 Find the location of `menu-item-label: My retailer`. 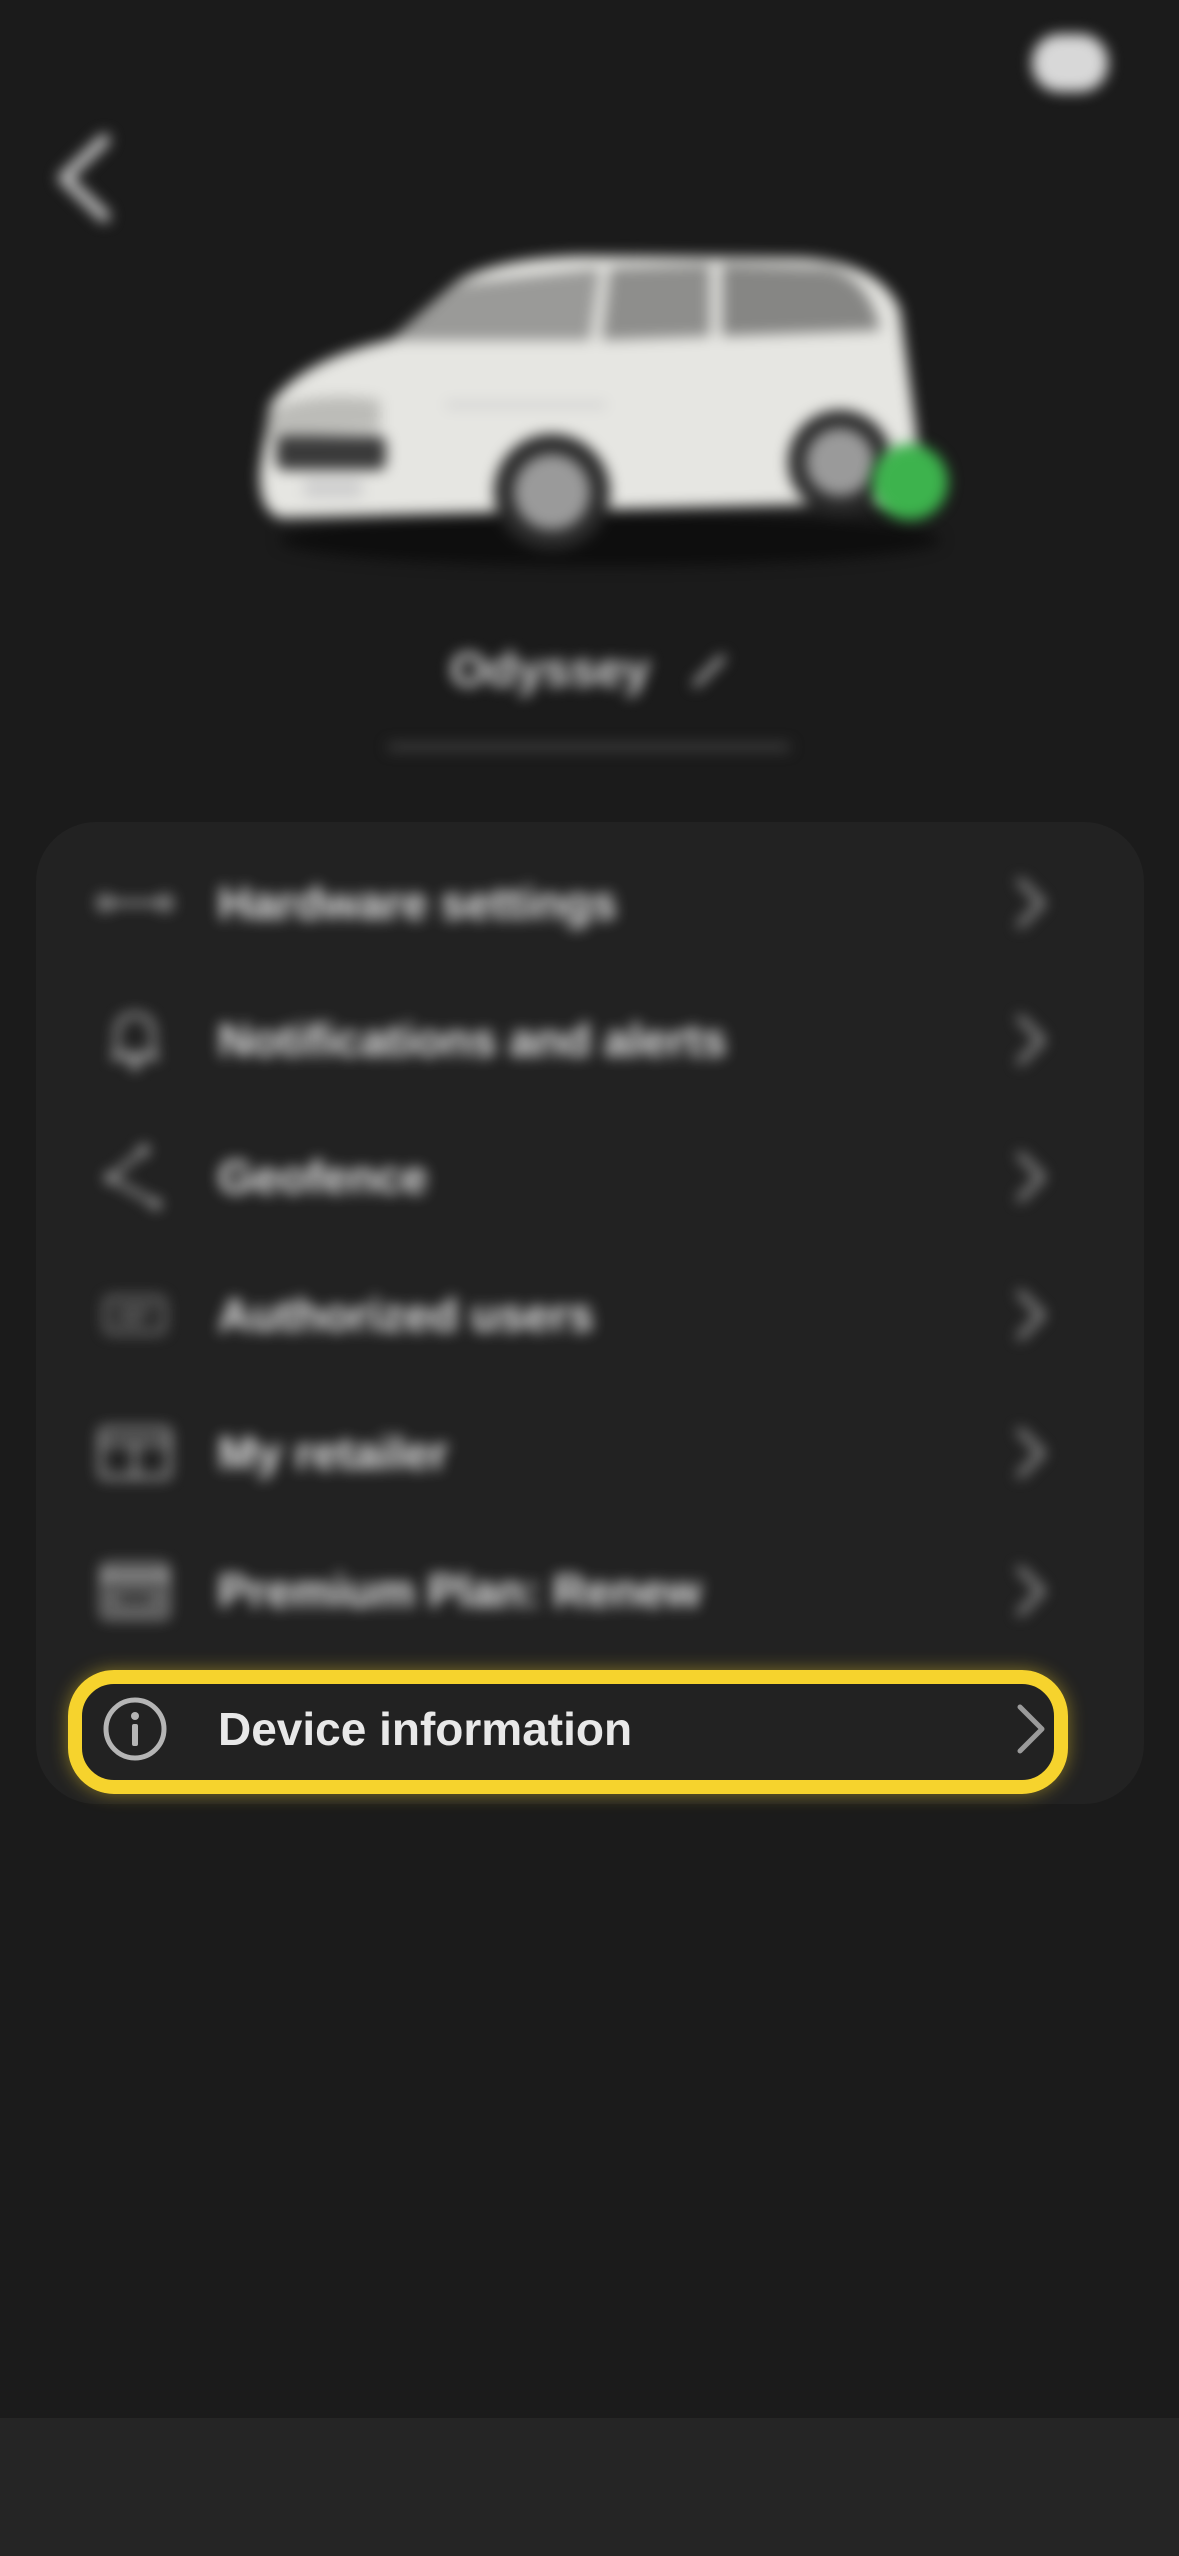

menu-item-label: My retailer is located at coordinates (333, 1453).